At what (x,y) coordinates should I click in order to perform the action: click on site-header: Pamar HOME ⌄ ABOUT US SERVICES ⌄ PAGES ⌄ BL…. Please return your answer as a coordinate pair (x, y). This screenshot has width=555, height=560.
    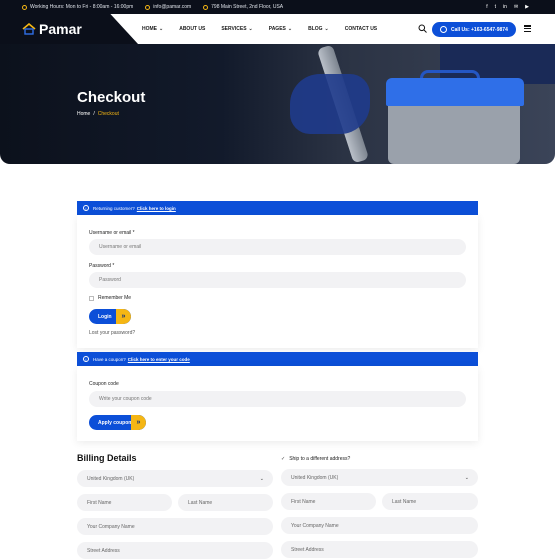
    Looking at the image, I should click on (277, 29).